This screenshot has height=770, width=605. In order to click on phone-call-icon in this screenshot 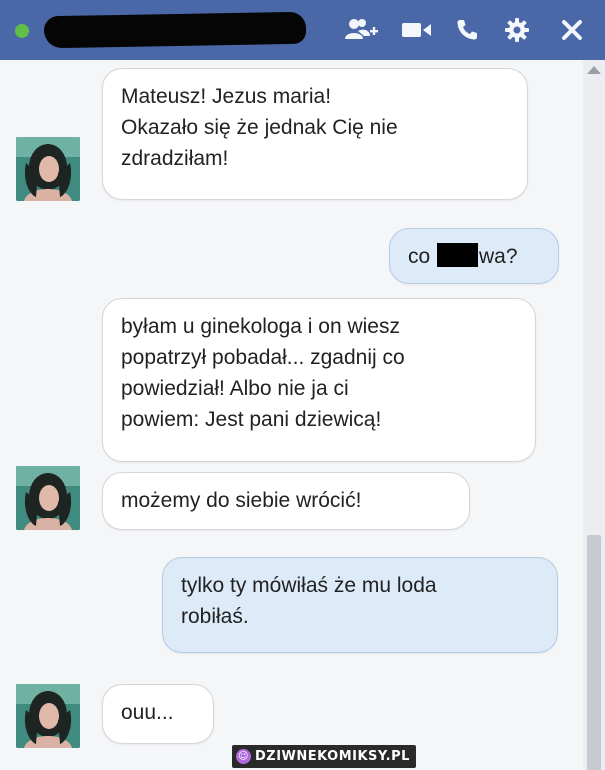, I will do `click(467, 30)`.